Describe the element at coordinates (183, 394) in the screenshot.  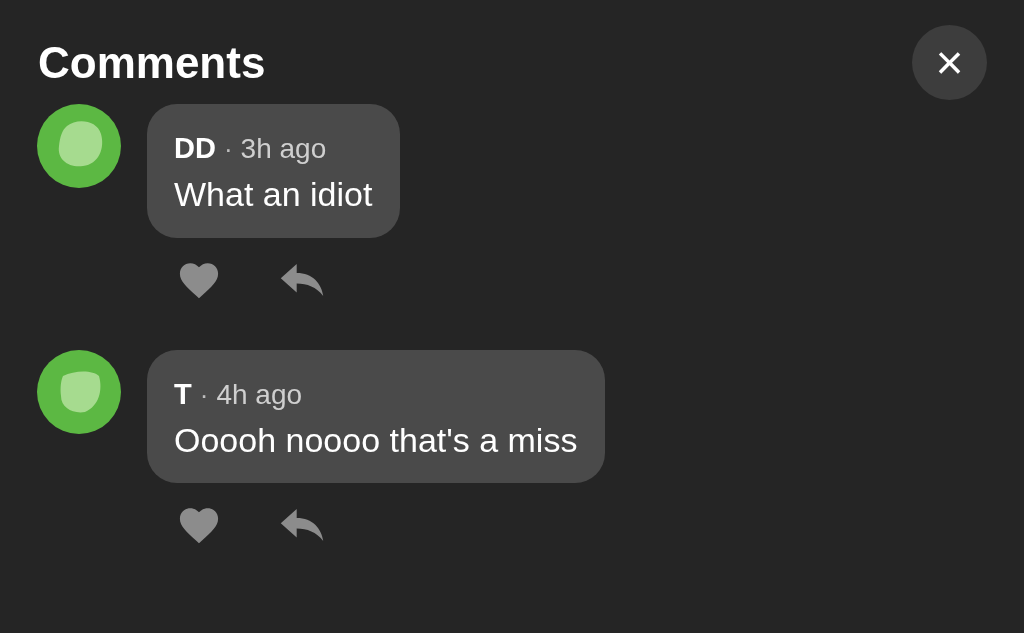
I see `comment-author: T` at that location.